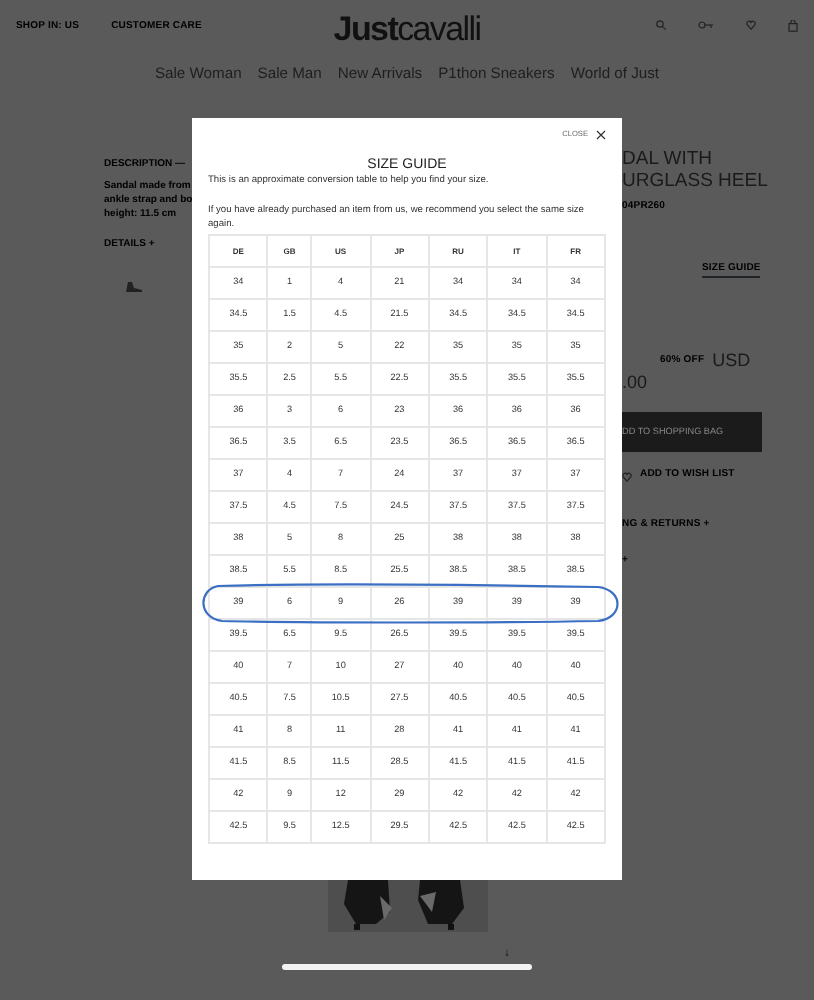 The height and width of the screenshot is (1000, 814). Describe the element at coordinates (134, 287) in the screenshot. I see `shoe-thumbnail-icon` at that location.